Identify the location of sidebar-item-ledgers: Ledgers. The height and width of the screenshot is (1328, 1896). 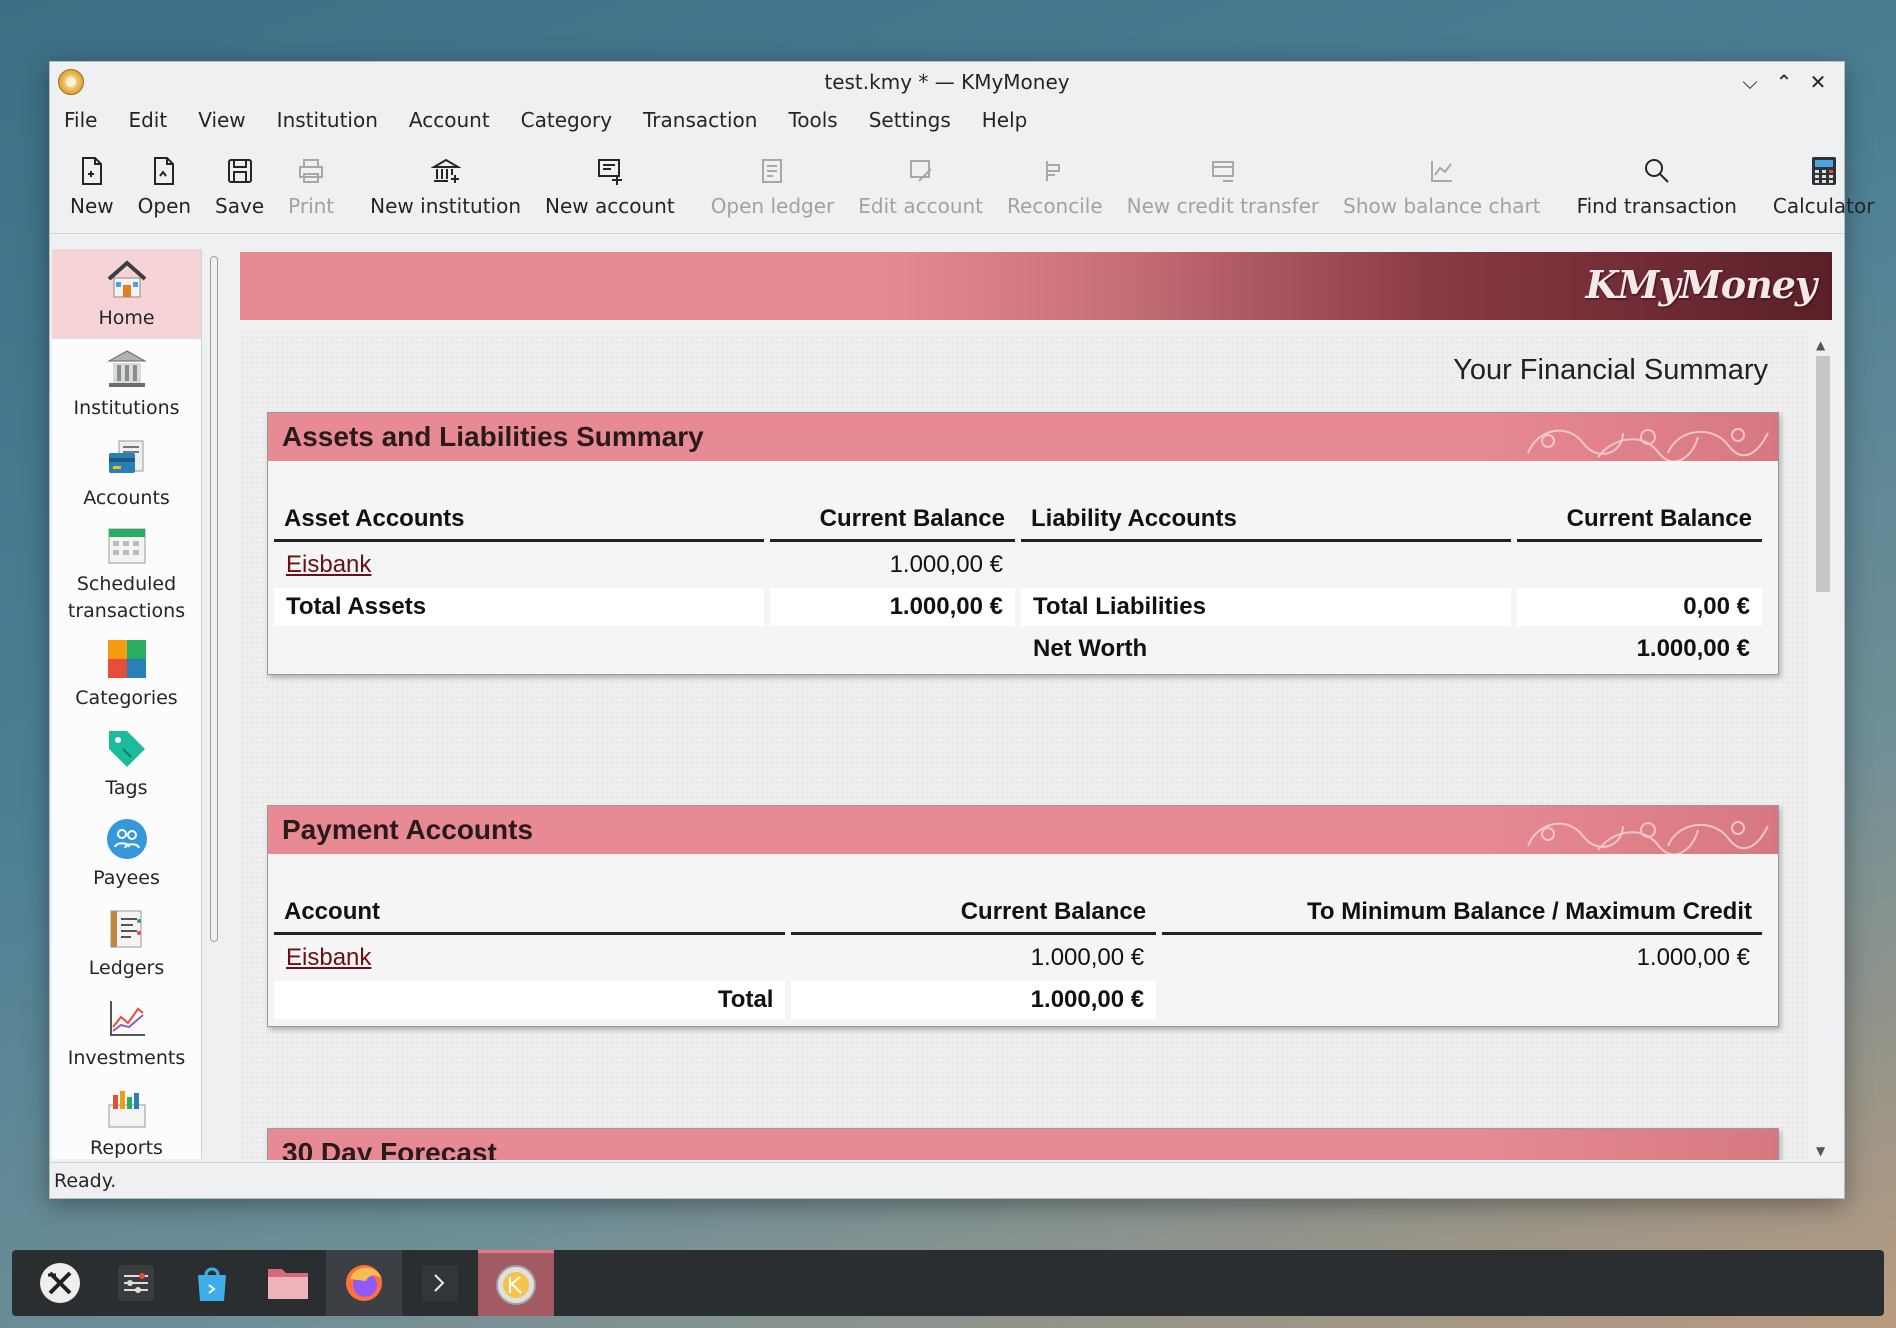
(126, 944).